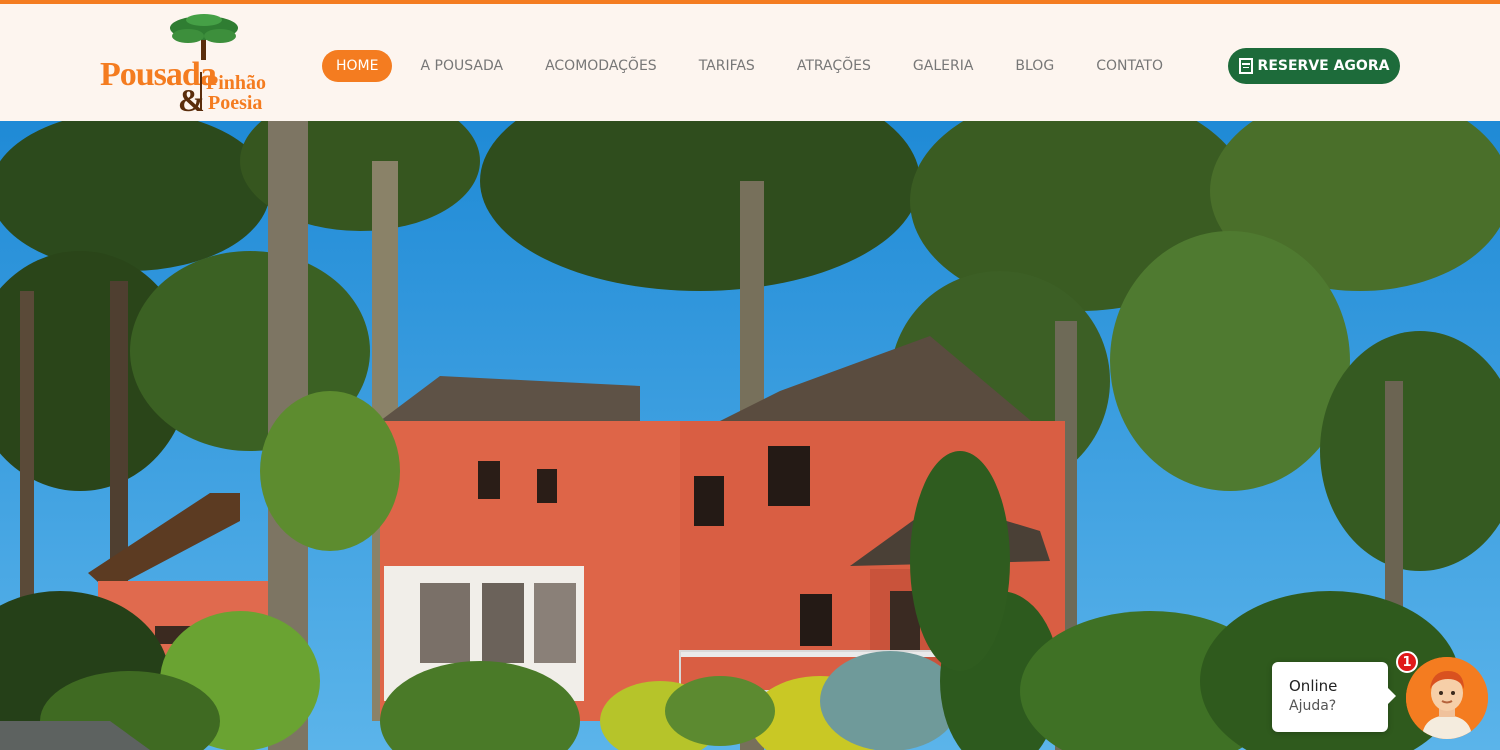 This screenshot has width=1500, height=750. What do you see at coordinates (204, 37) in the screenshot?
I see `tree-logo-icon` at bounding box center [204, 37].